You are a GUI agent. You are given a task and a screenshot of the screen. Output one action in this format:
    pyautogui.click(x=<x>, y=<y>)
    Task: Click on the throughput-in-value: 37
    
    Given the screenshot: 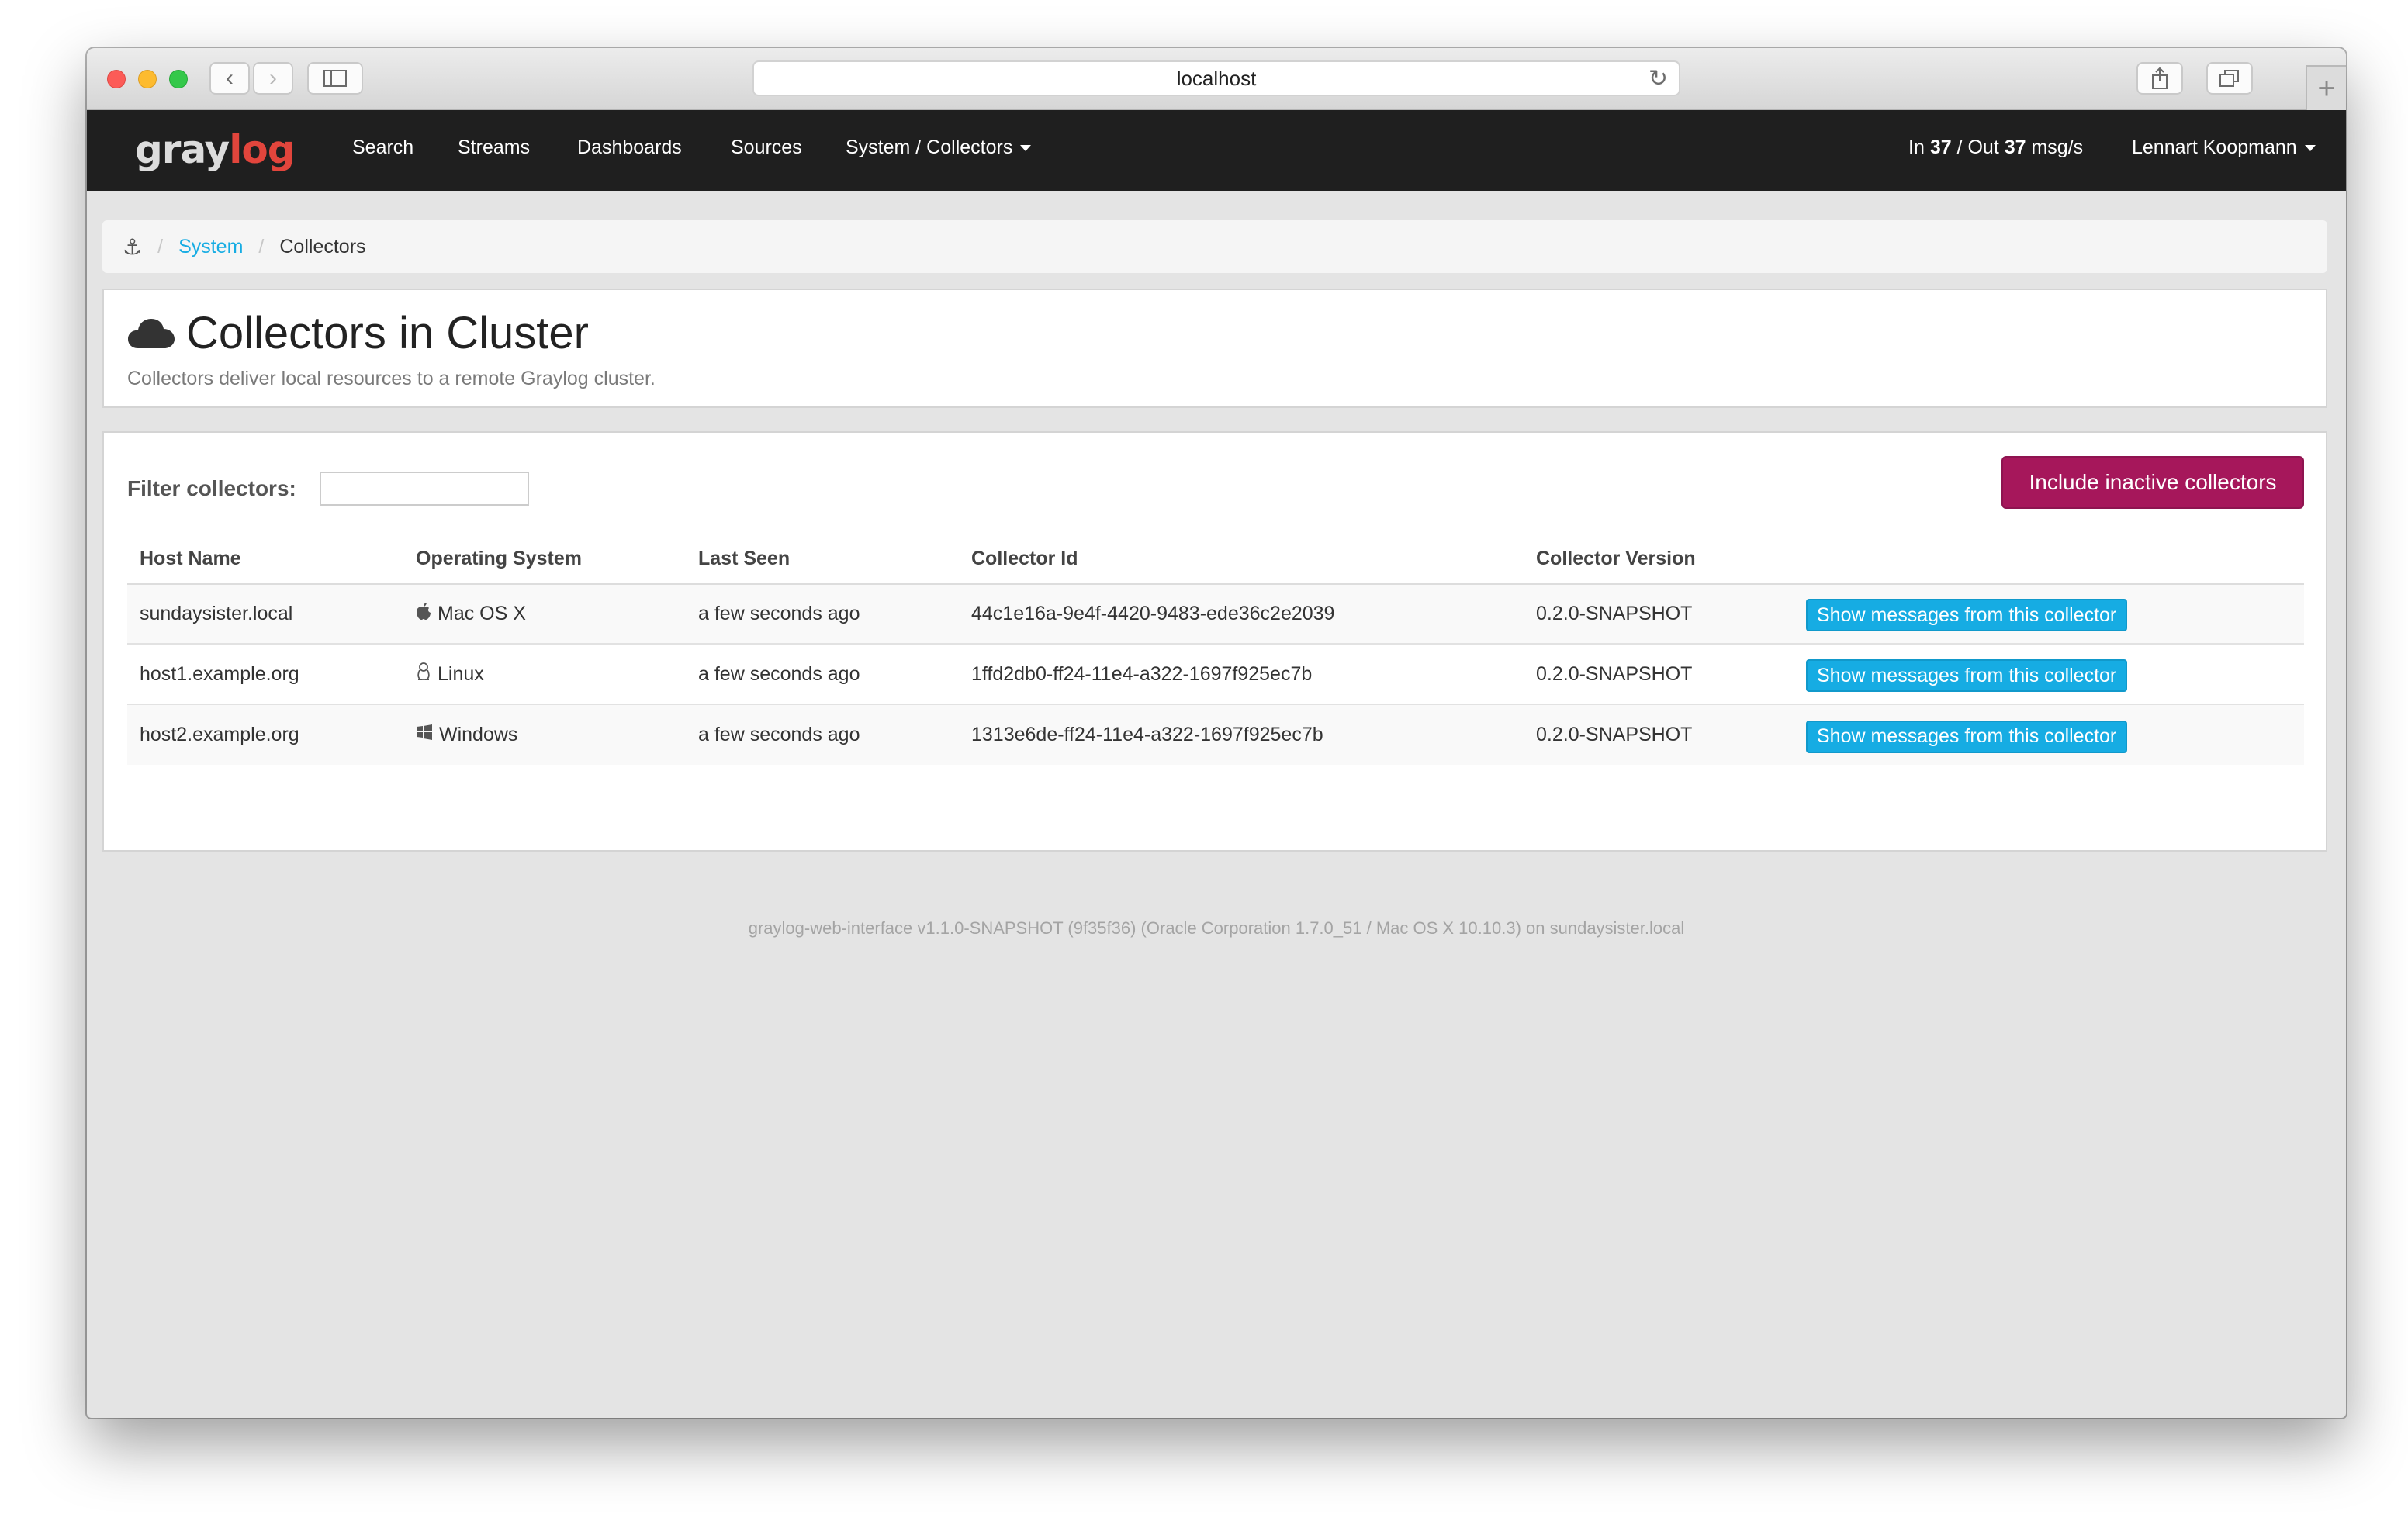 What is the action you would take?
    pyautogui.click(x=1941, y=147)
    